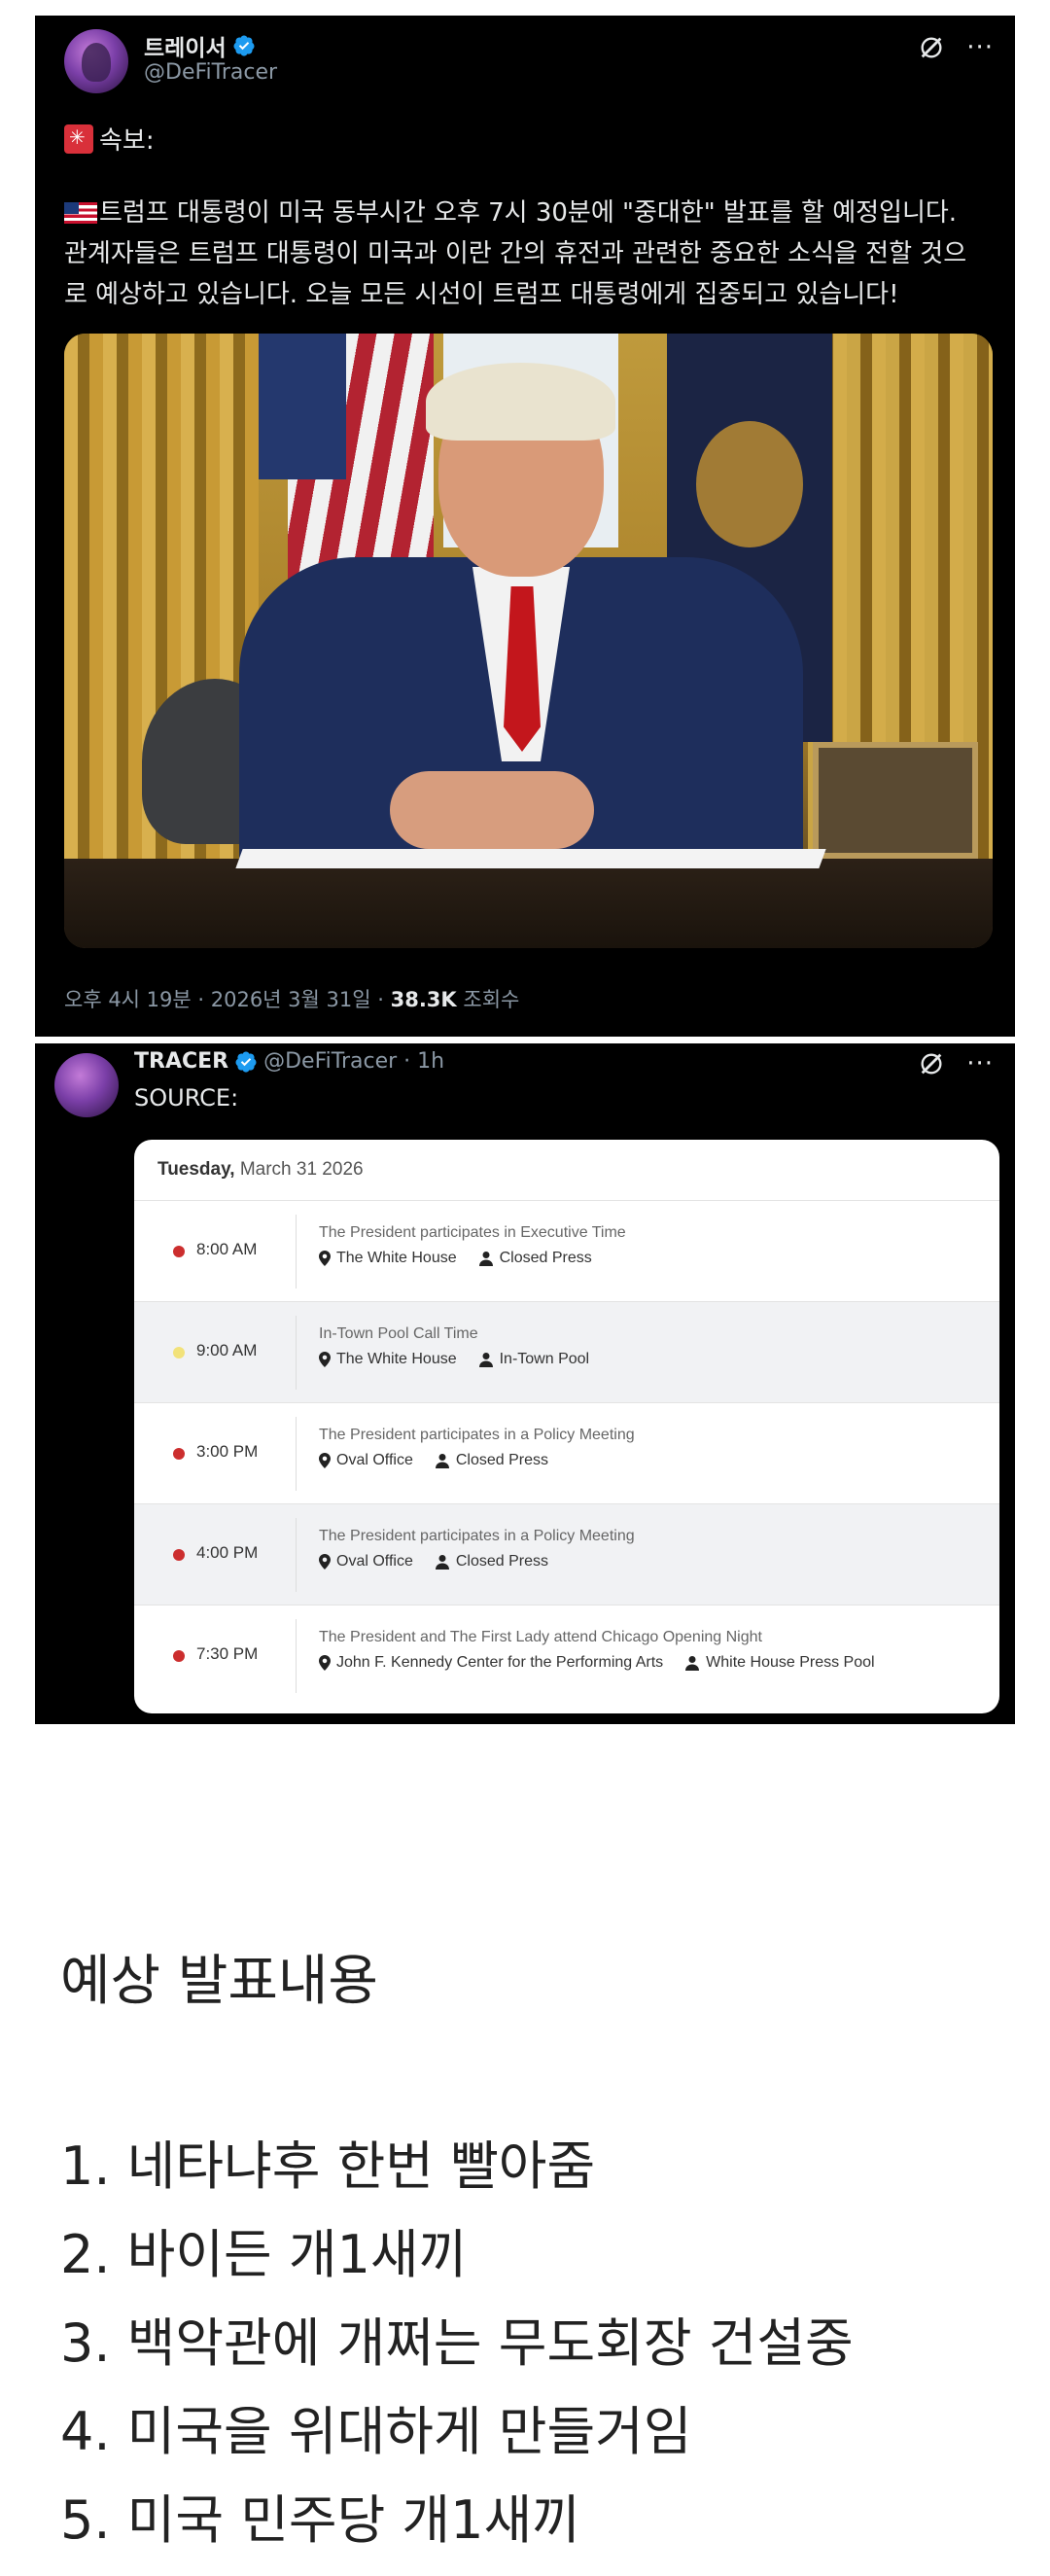 The height and width of the screenshot is (2576, 1050). What do you see at coordinates (227, 1552) in the screenshot?
I see `schedule-time: 4:00 PM` at bounding box center [227, 1552].